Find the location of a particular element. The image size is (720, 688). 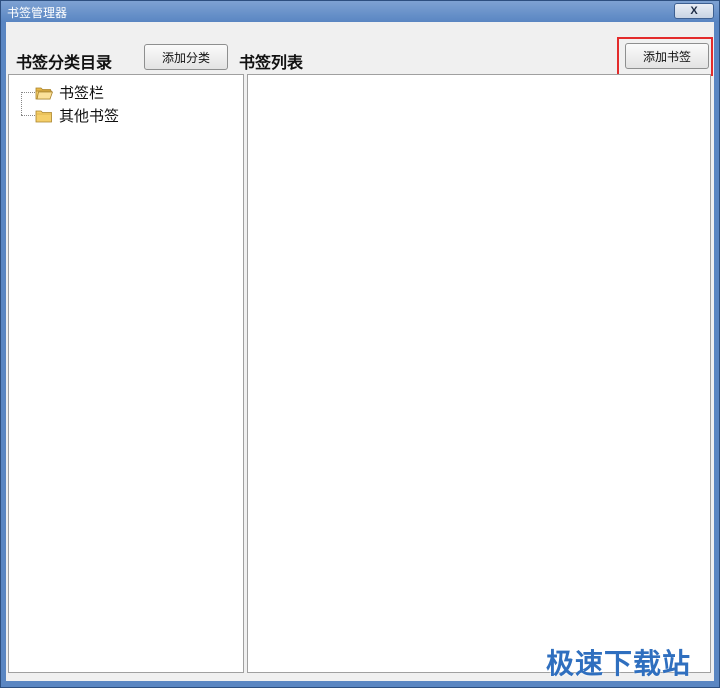

highlight-box is located at coordinates (665, 56).